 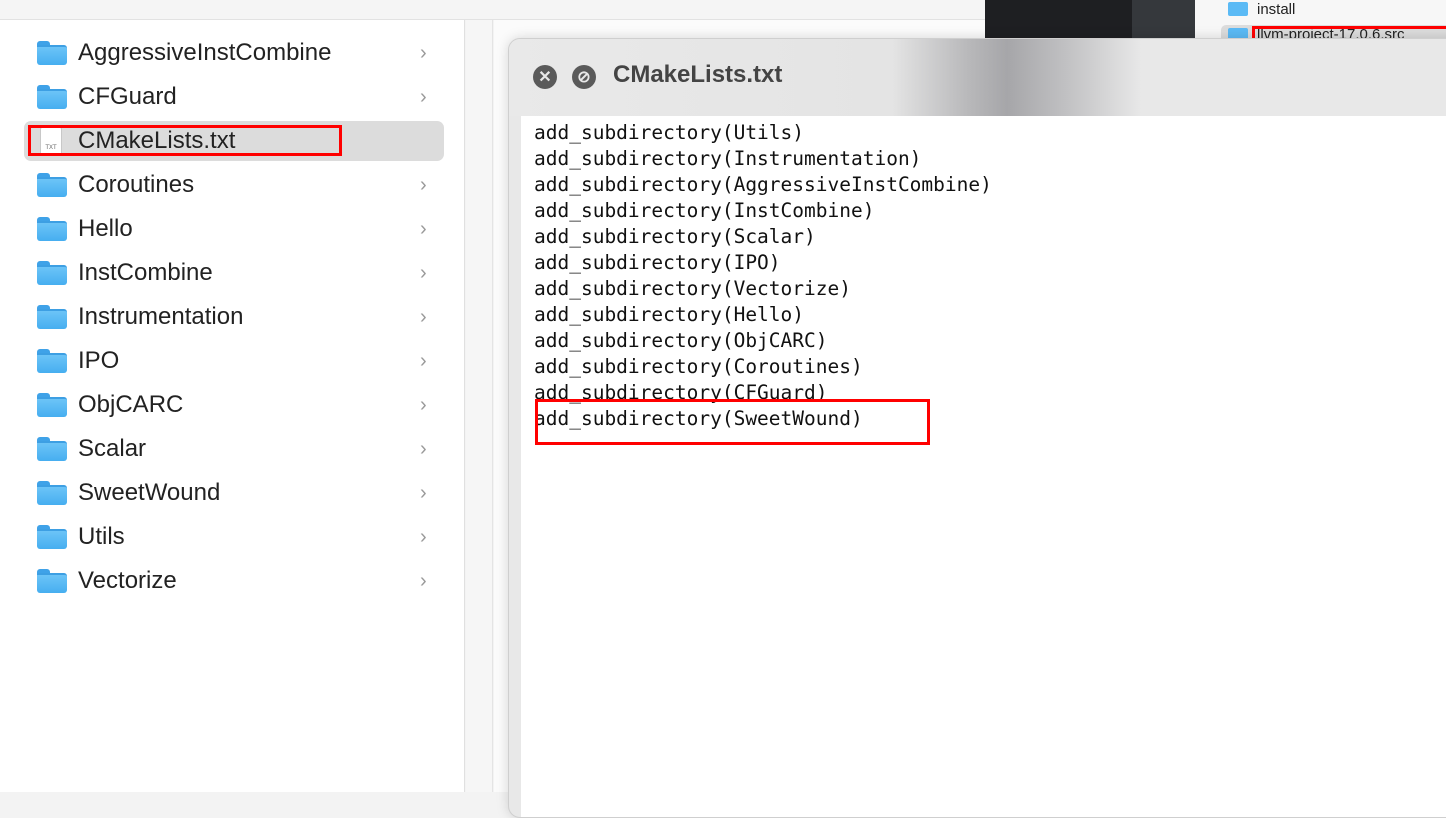 I want to click on finder-item: Vectorize ›, so click(x=234, y=581).